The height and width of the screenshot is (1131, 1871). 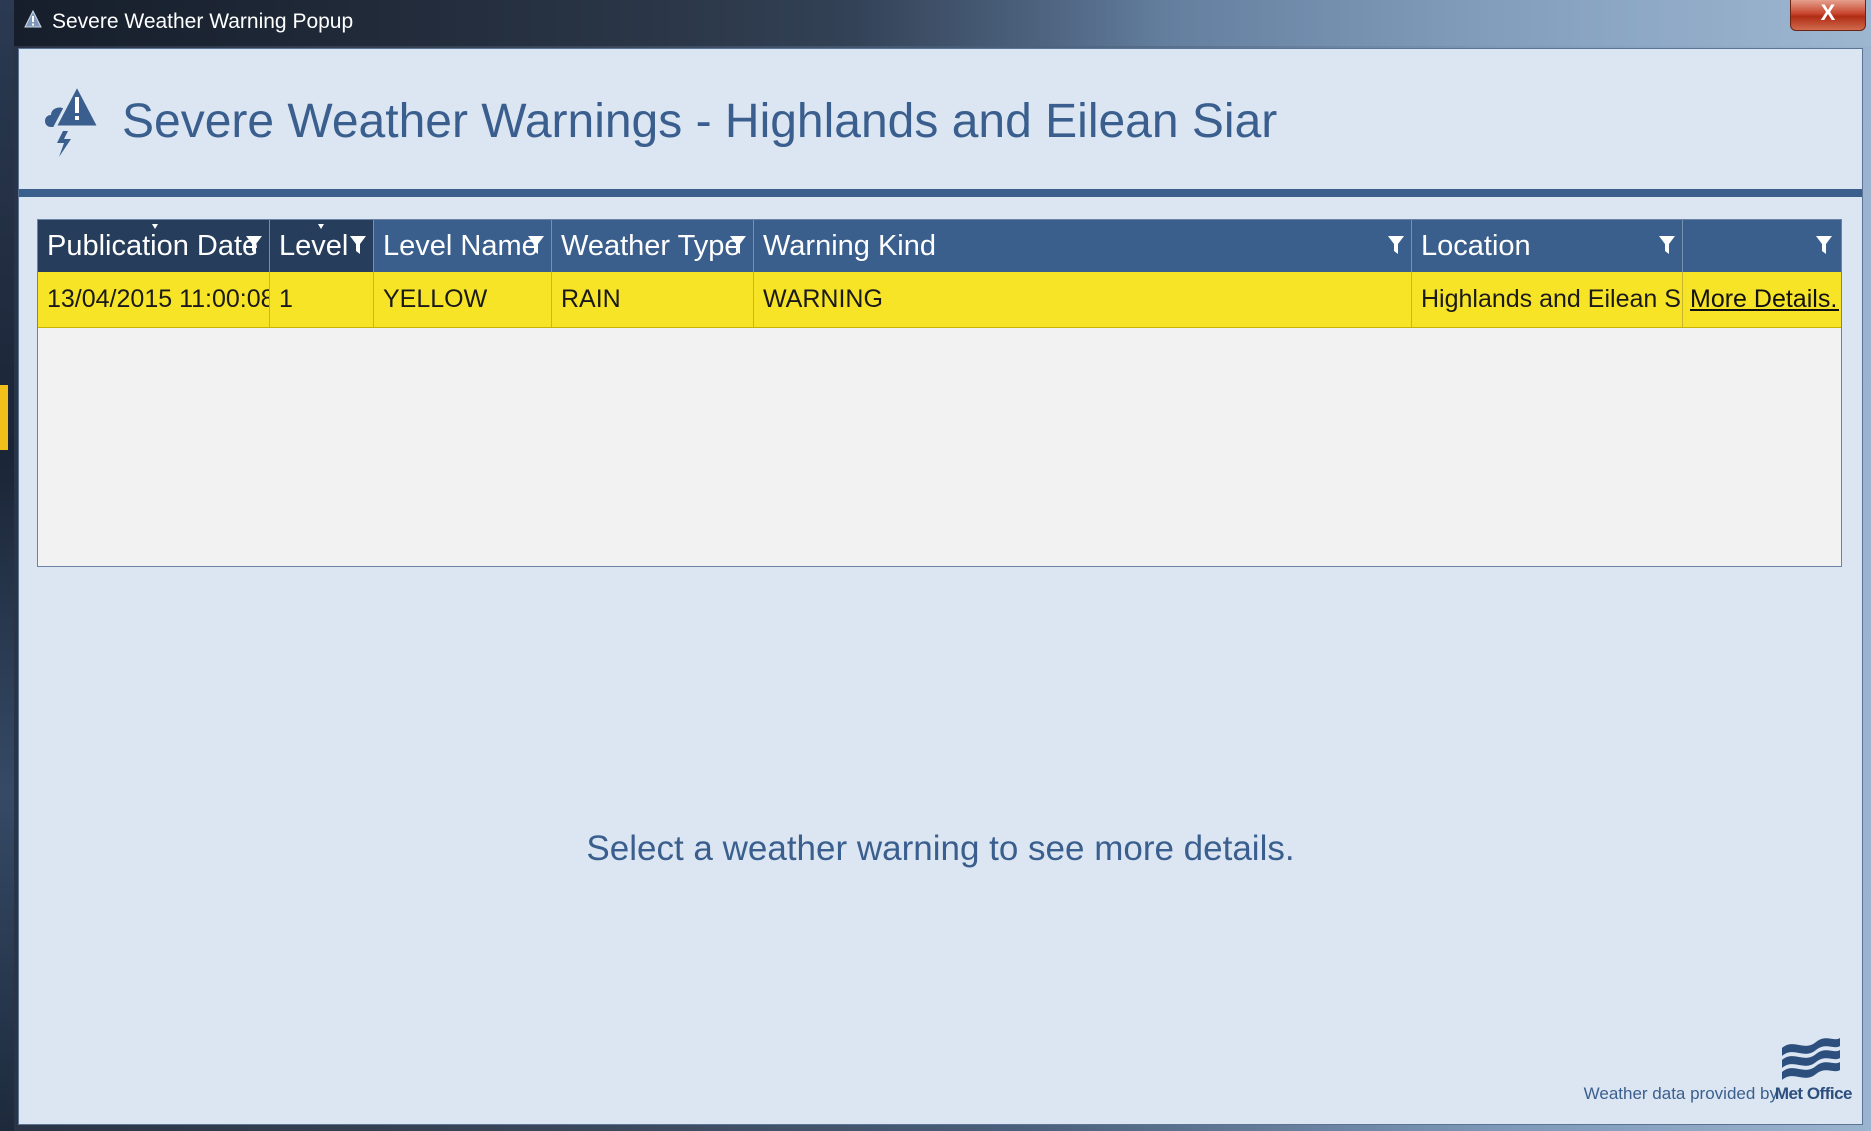 What do you see at coordinates (653, 299) in the screenshot?
I see `cell-weather-type: RAIN` at bounding box center [653, 299].